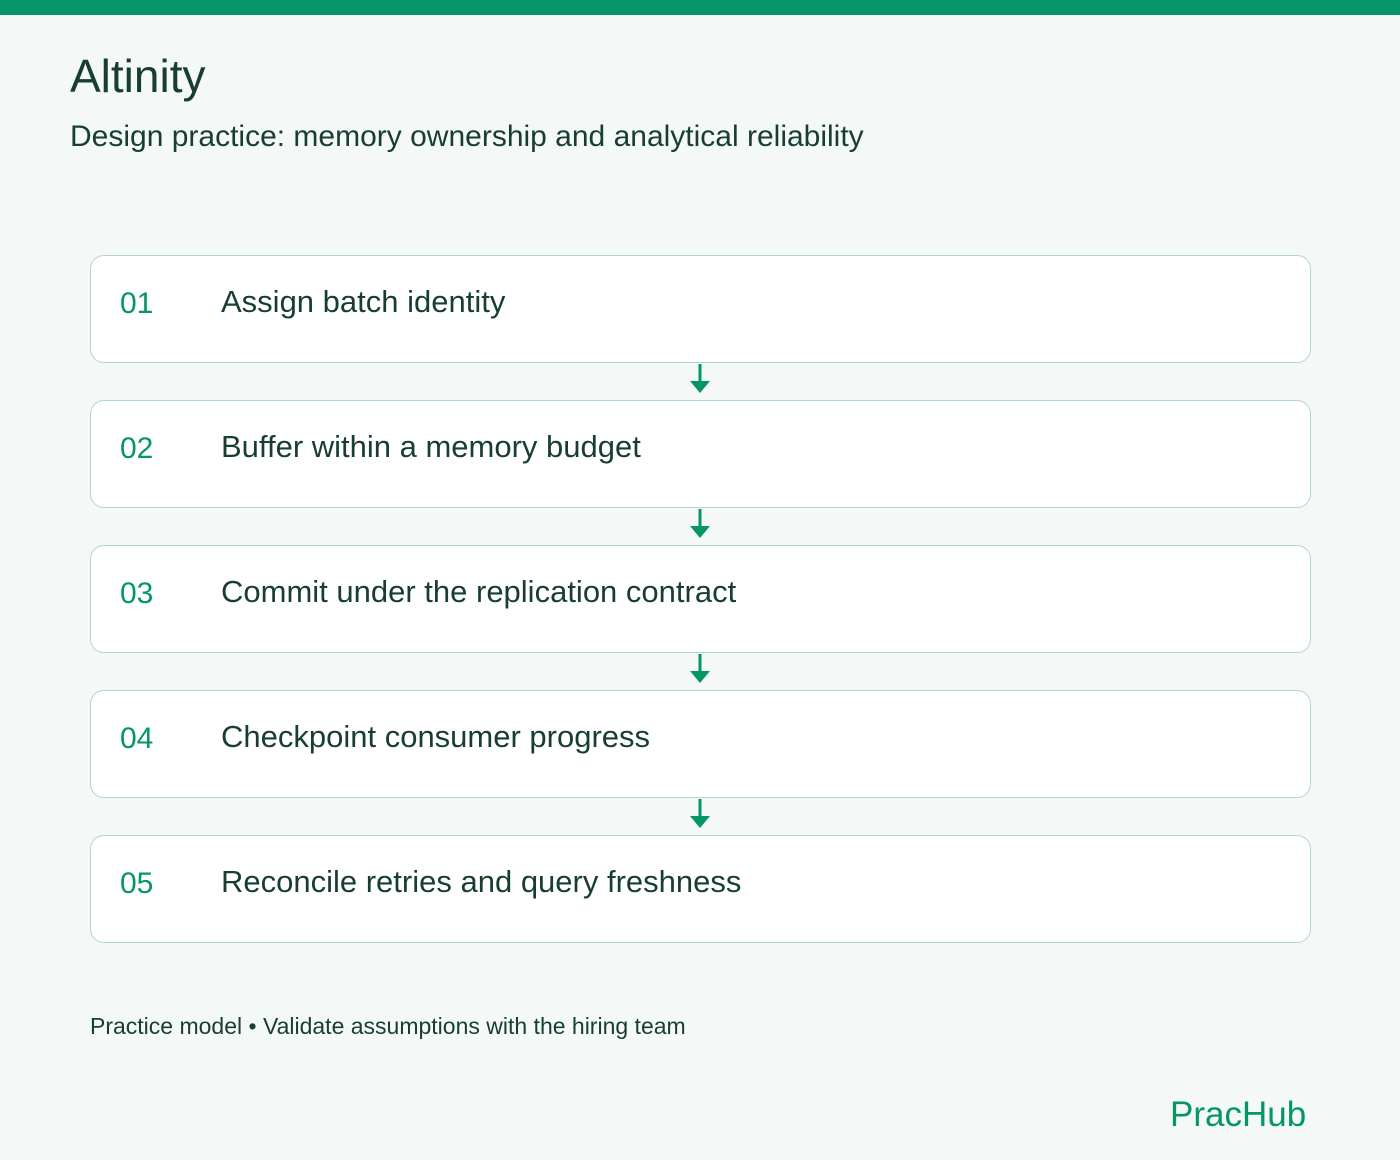  Describe the element at coordinates (137, 738) in the screenshot. I see `step-number: 04` at that location.